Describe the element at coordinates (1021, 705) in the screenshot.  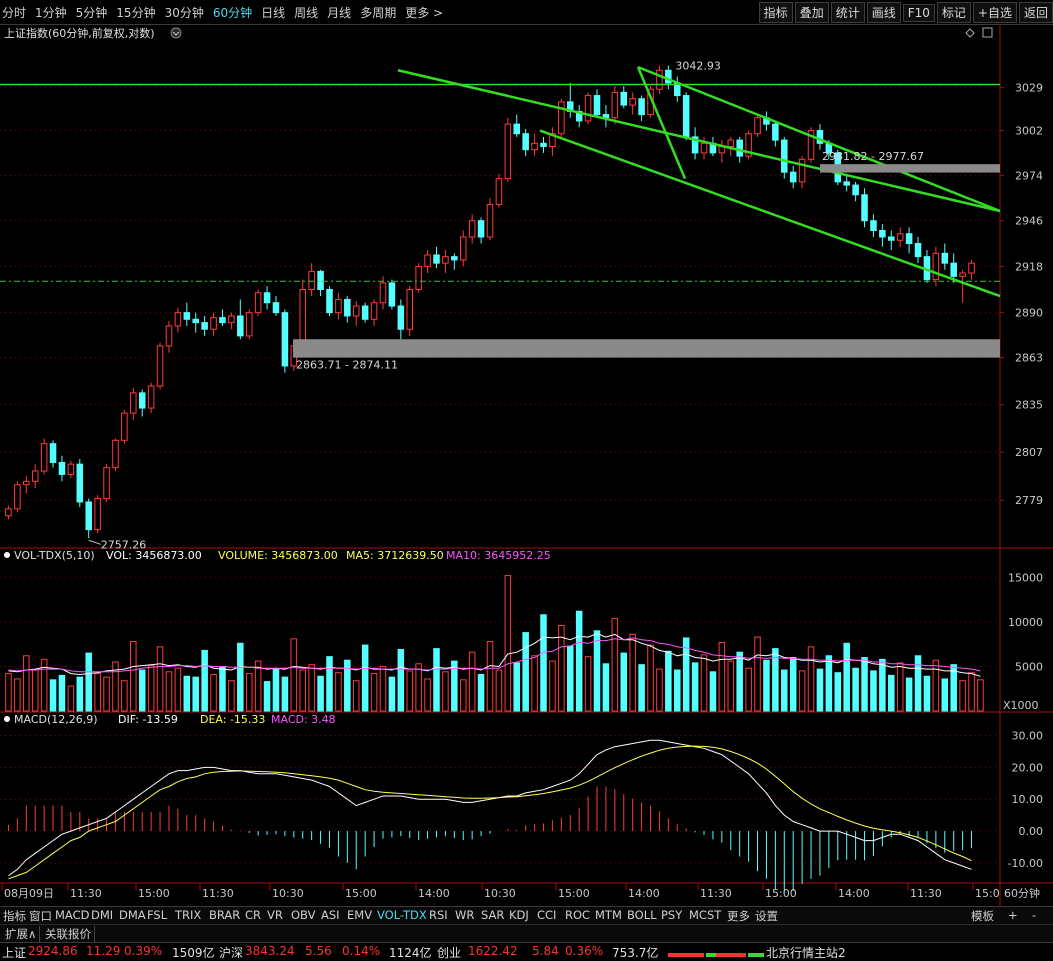
I see `vol-unit-label: X1000` at that location.